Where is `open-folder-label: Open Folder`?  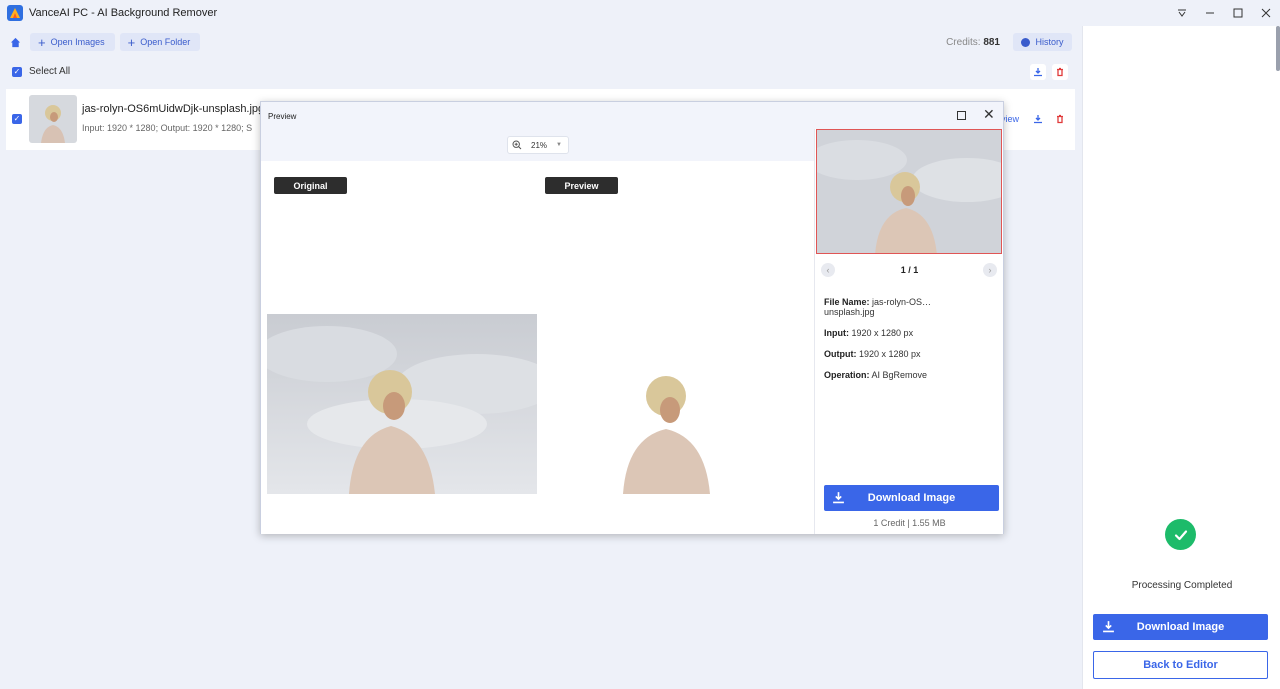
open-folder-label: Open Folder is located at coordinates (165, 42).